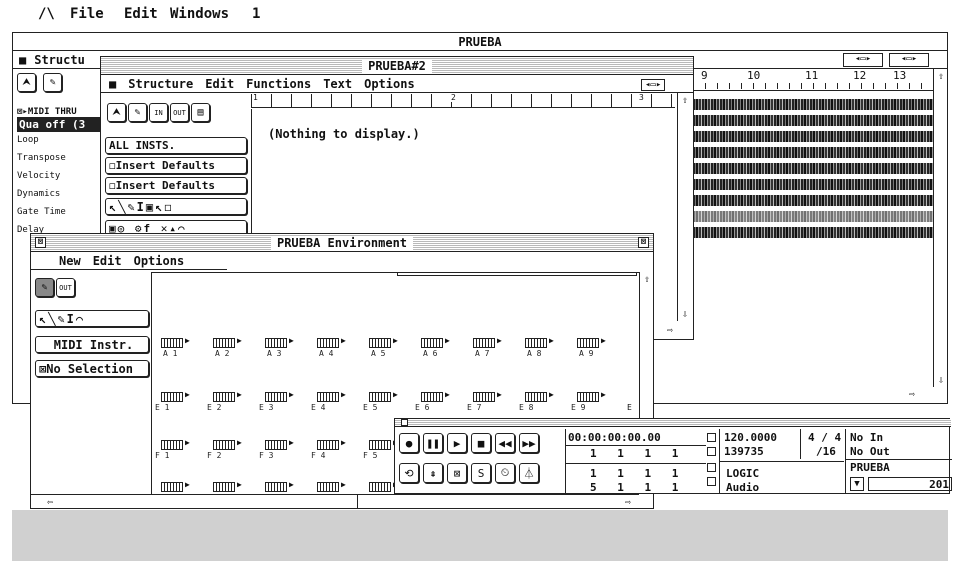 The image size is (960, 561). Describe the element at coordinates (63, 144) in the screenshot. I see `param-loop: Loop` at that location.